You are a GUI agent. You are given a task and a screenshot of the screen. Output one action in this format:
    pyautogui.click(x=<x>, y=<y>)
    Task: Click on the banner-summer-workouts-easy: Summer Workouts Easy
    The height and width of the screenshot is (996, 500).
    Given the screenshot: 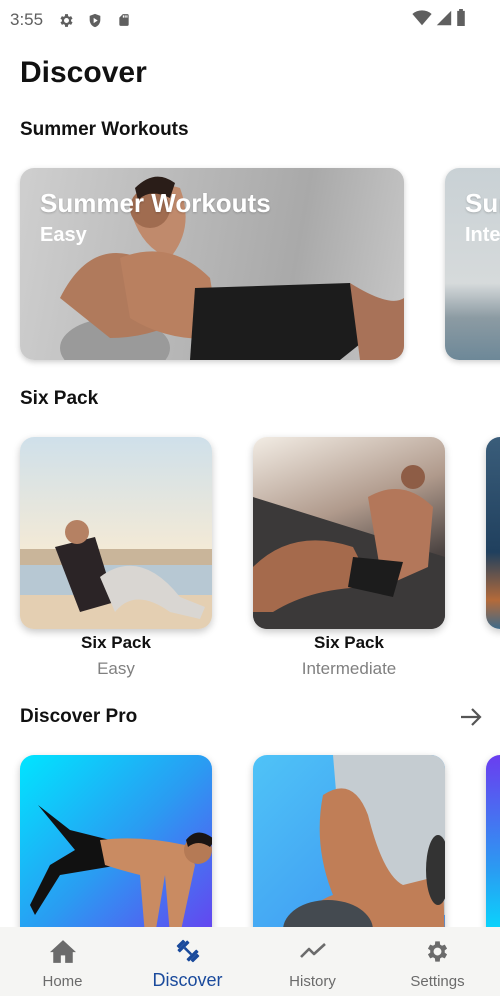 What is the action you would take?
    pyautogui.click(x=212, y=264)
    